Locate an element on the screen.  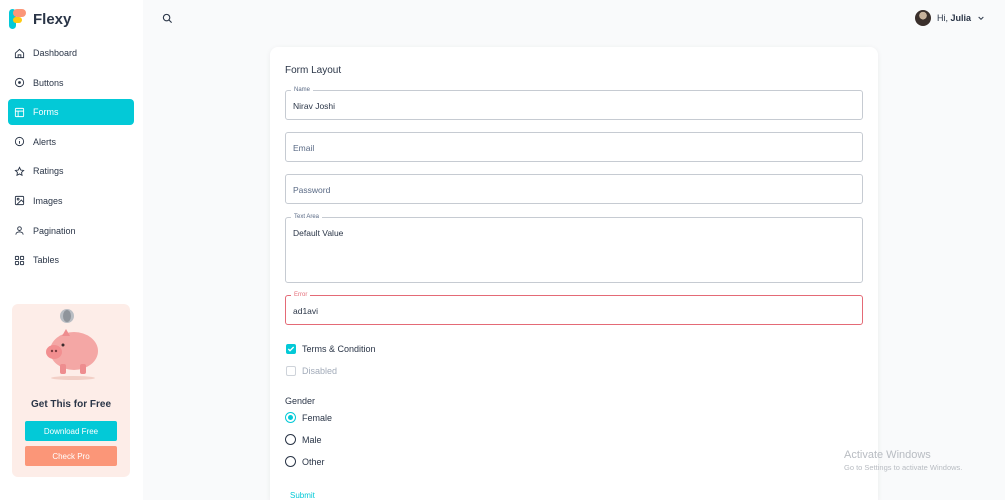
star-icon is located at coordinates (19, 171).